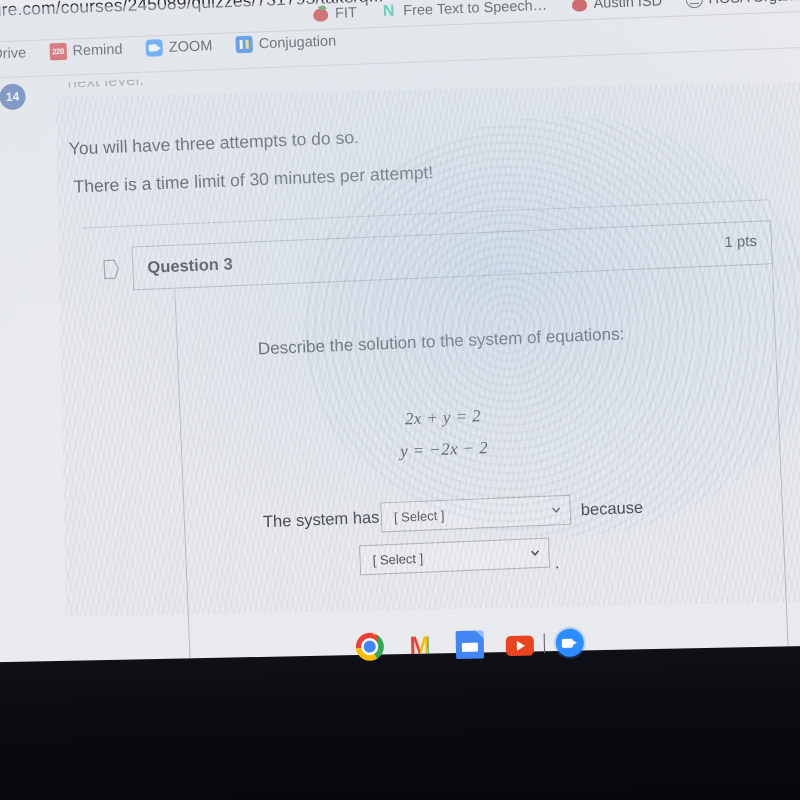 This screenshot has width=800, height=800. I want to click on question-title: Question 3, so click(190, 266).